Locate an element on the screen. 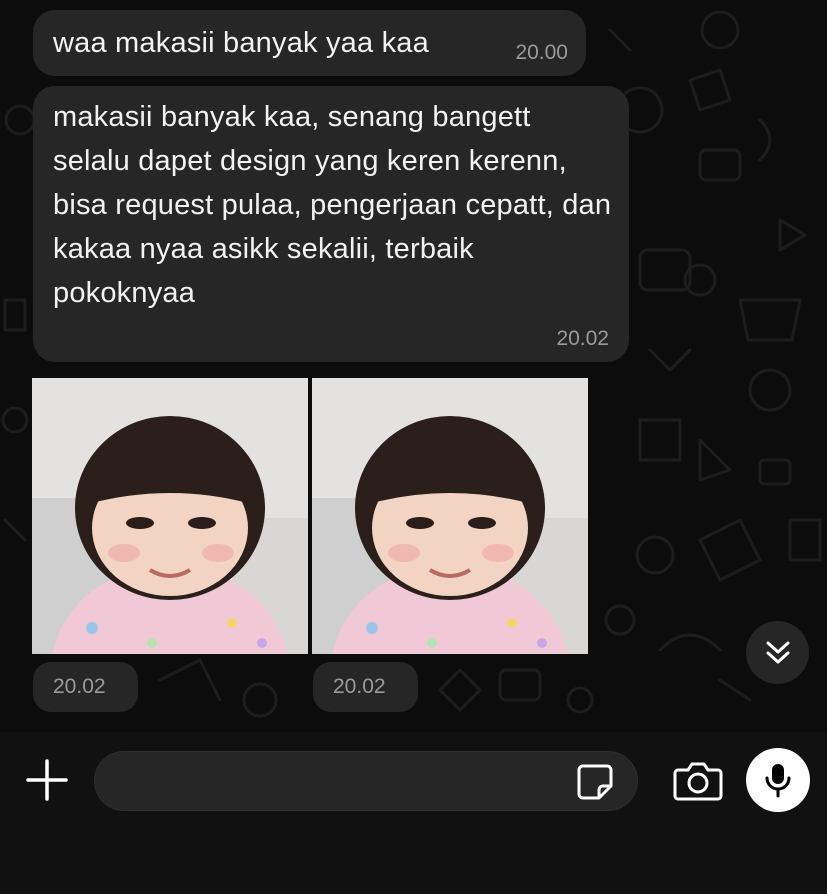 The height and width of the screenshot is (894, 827). message-text: waa makasii banyak yaa kaa is located at coordinates (241, 43).